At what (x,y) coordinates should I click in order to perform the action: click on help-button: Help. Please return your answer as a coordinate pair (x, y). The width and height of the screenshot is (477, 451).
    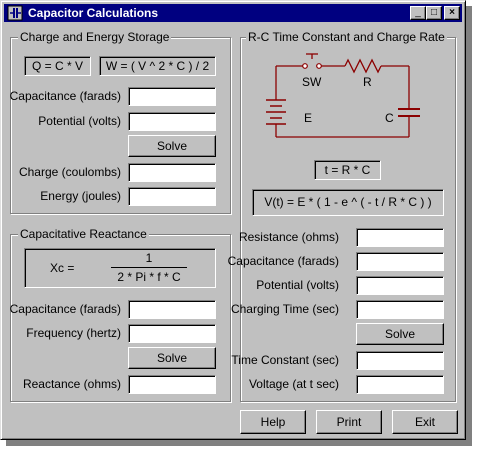
    Looking at the image, I should click on (273, 422).